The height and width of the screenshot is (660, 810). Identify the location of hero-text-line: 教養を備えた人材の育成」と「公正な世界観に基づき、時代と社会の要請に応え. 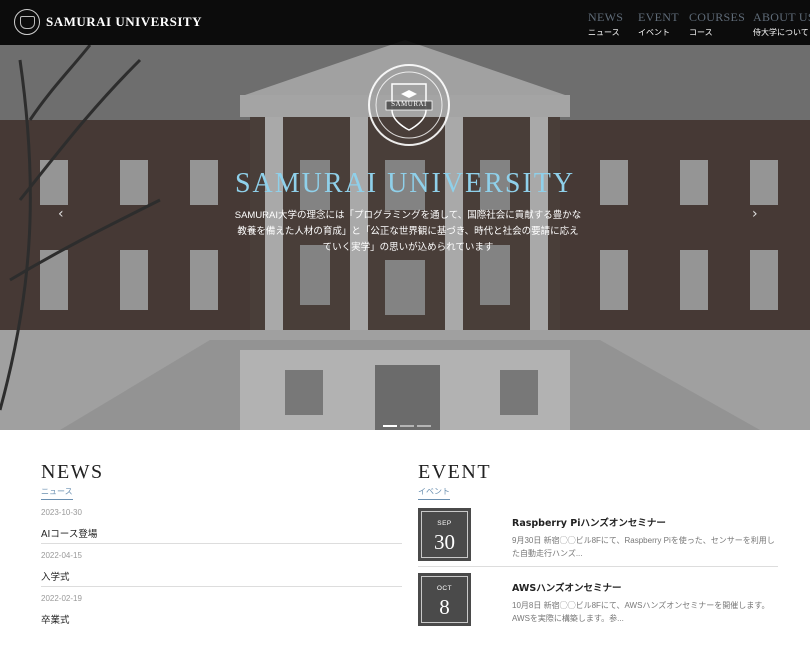
(408, 231).